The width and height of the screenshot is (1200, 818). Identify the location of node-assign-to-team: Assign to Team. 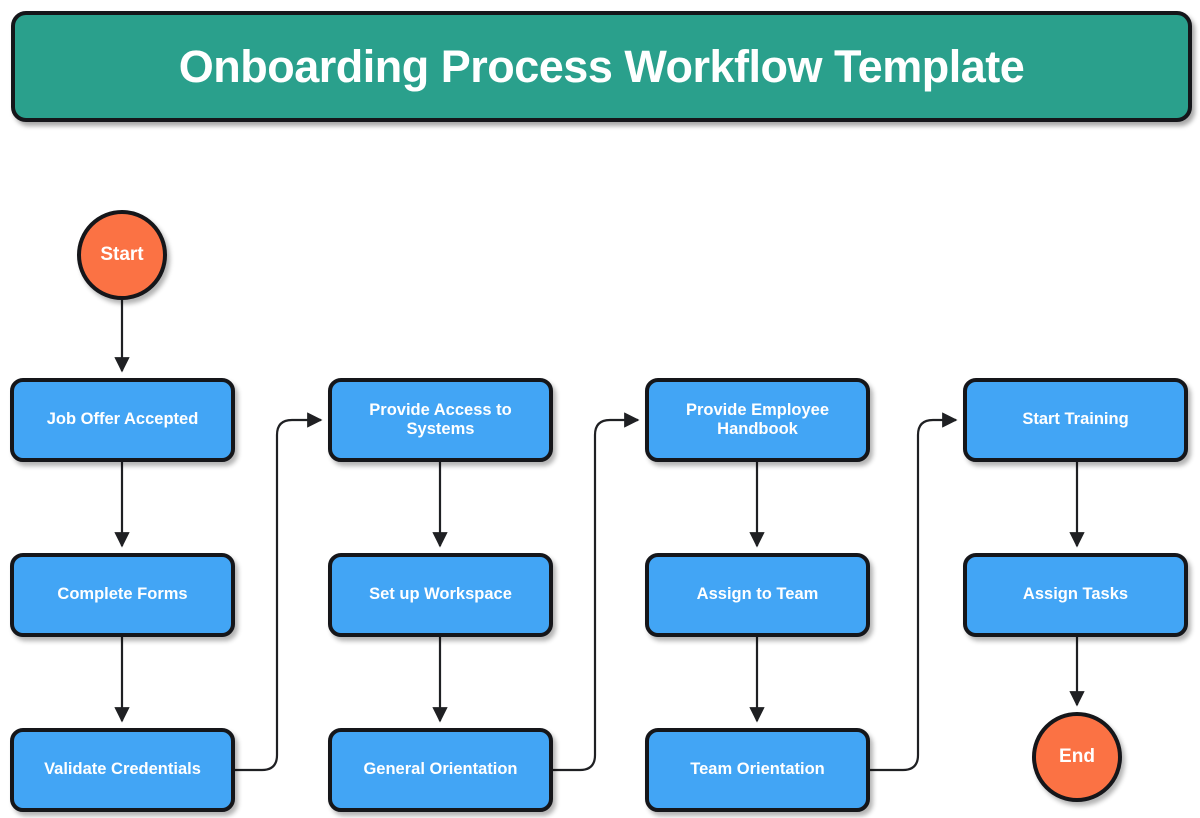
(757, 595).